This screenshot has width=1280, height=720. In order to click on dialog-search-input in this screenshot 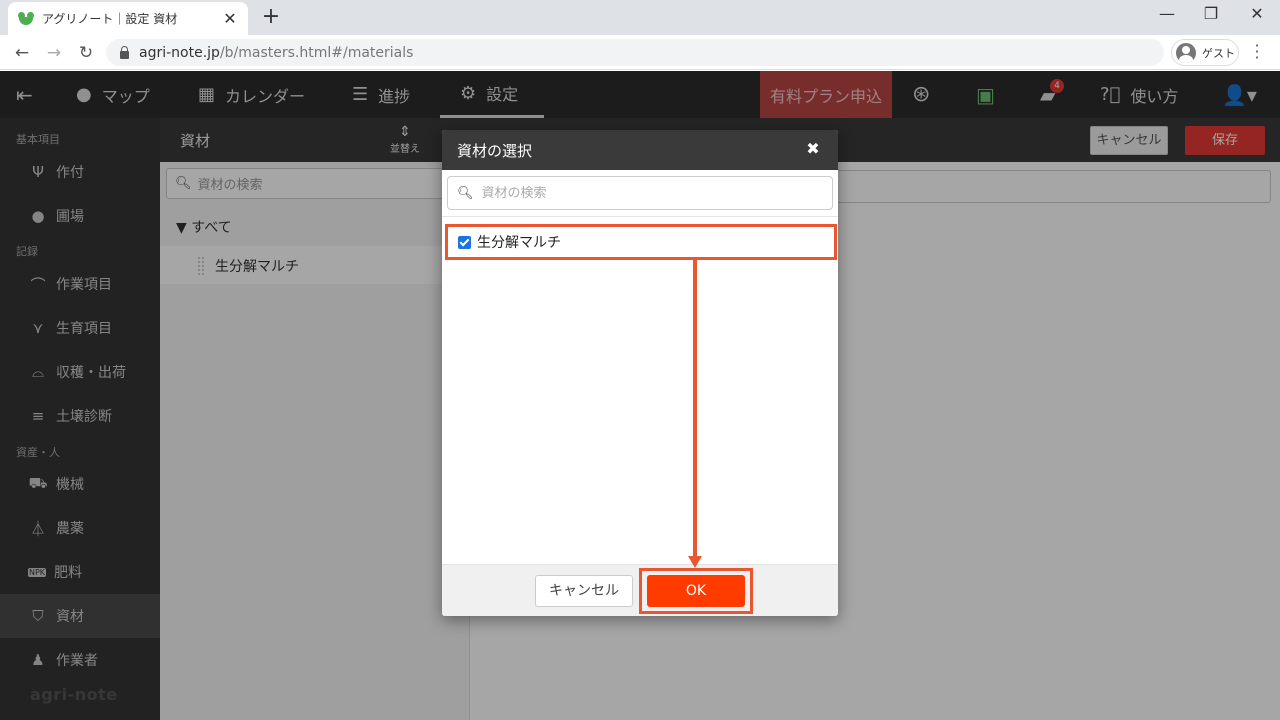, I will do `click(646, 193)`.